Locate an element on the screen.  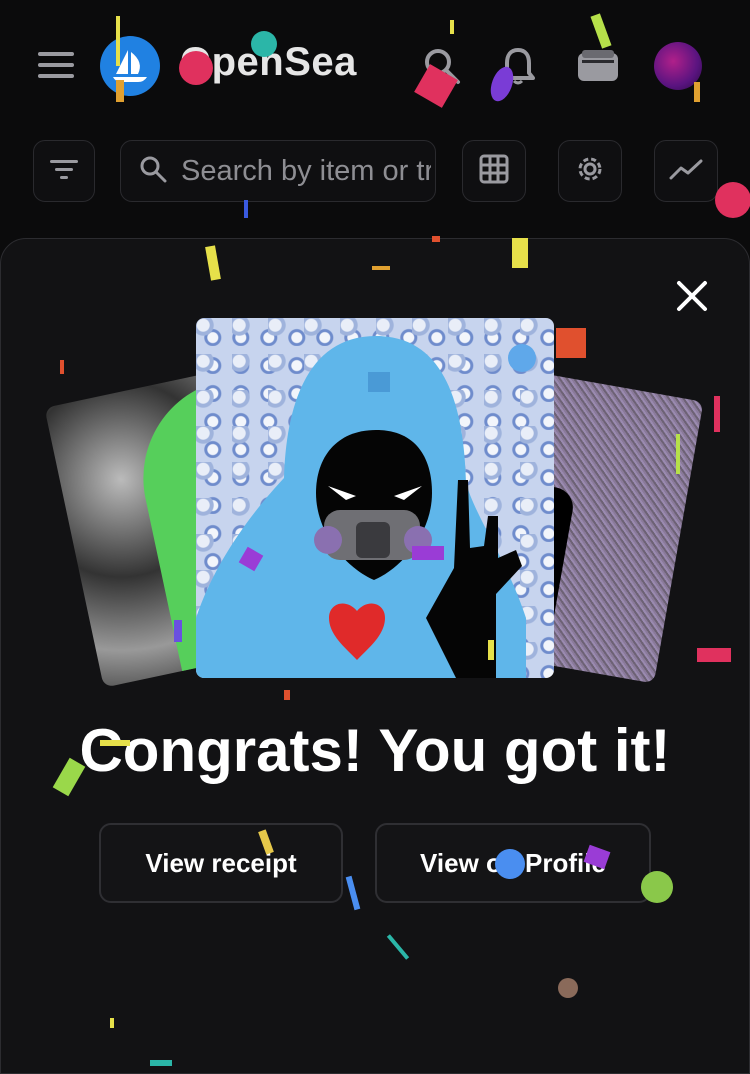
bell-icon is located at coordinates (518, 66).